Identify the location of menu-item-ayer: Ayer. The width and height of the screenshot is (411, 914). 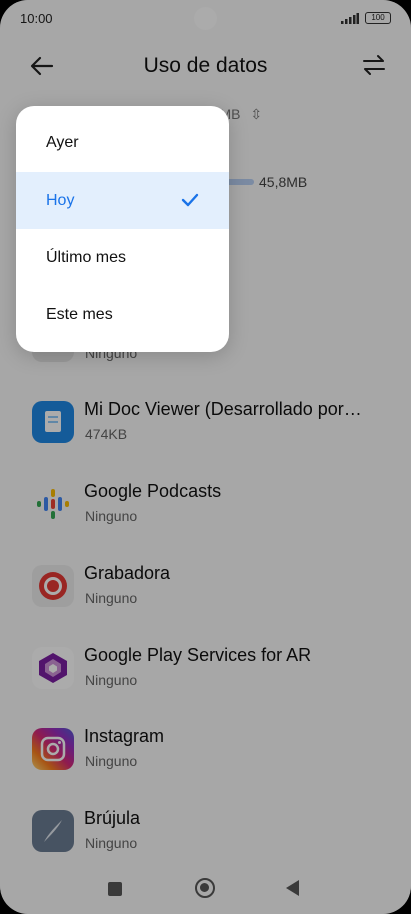
(122, 142).